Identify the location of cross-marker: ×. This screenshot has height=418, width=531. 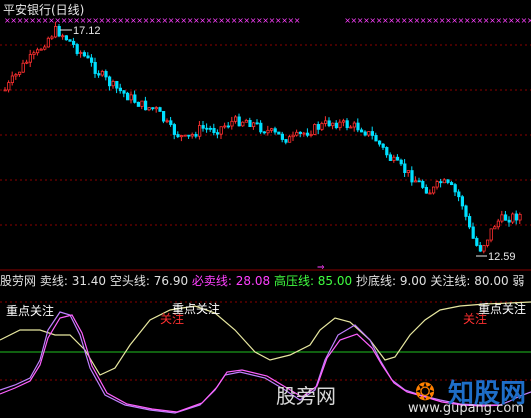
(529, 20).